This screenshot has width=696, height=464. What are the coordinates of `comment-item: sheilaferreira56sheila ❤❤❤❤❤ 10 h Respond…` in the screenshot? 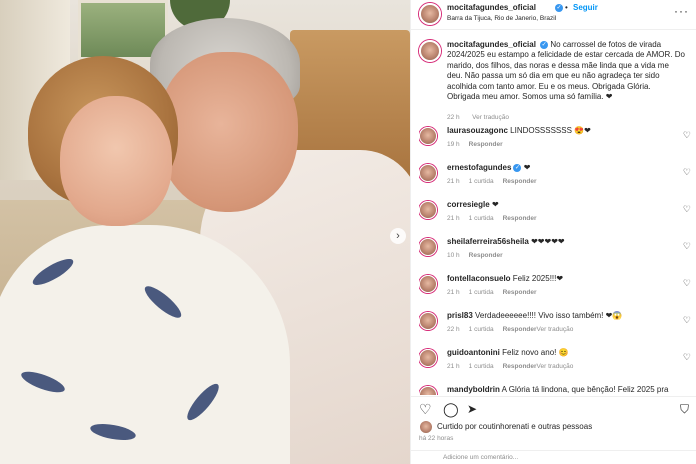 It's located at (556, 254).